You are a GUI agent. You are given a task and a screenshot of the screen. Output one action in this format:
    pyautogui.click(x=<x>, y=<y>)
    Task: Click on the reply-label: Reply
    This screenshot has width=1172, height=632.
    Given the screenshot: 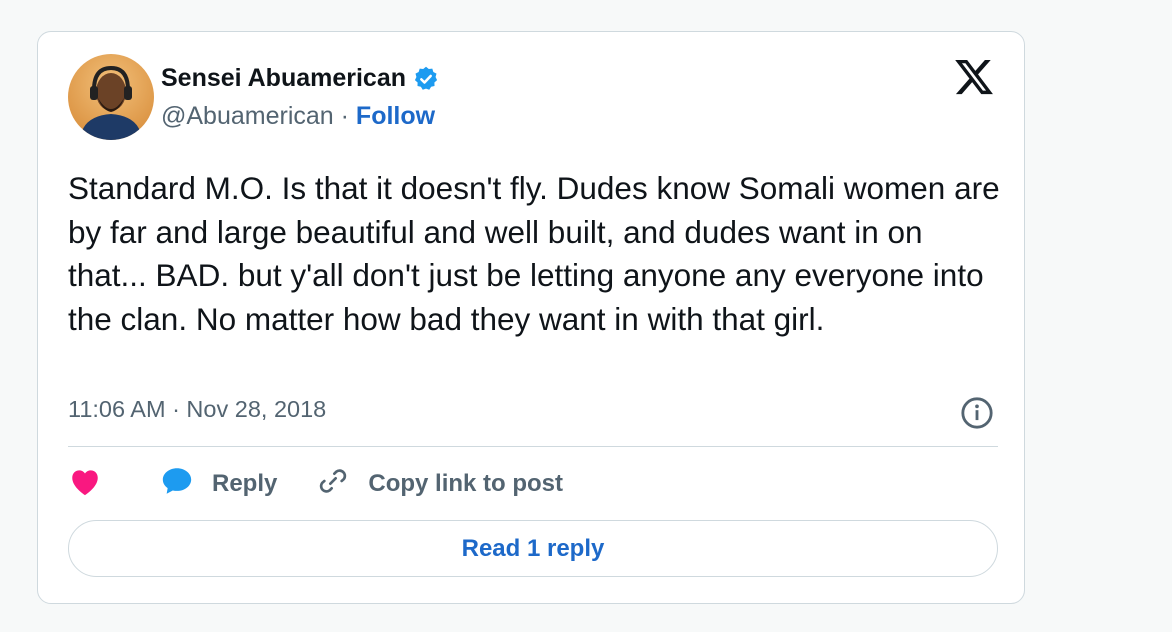 What is the action you would take?
    pyautogui.click(x=245, y=483)
    